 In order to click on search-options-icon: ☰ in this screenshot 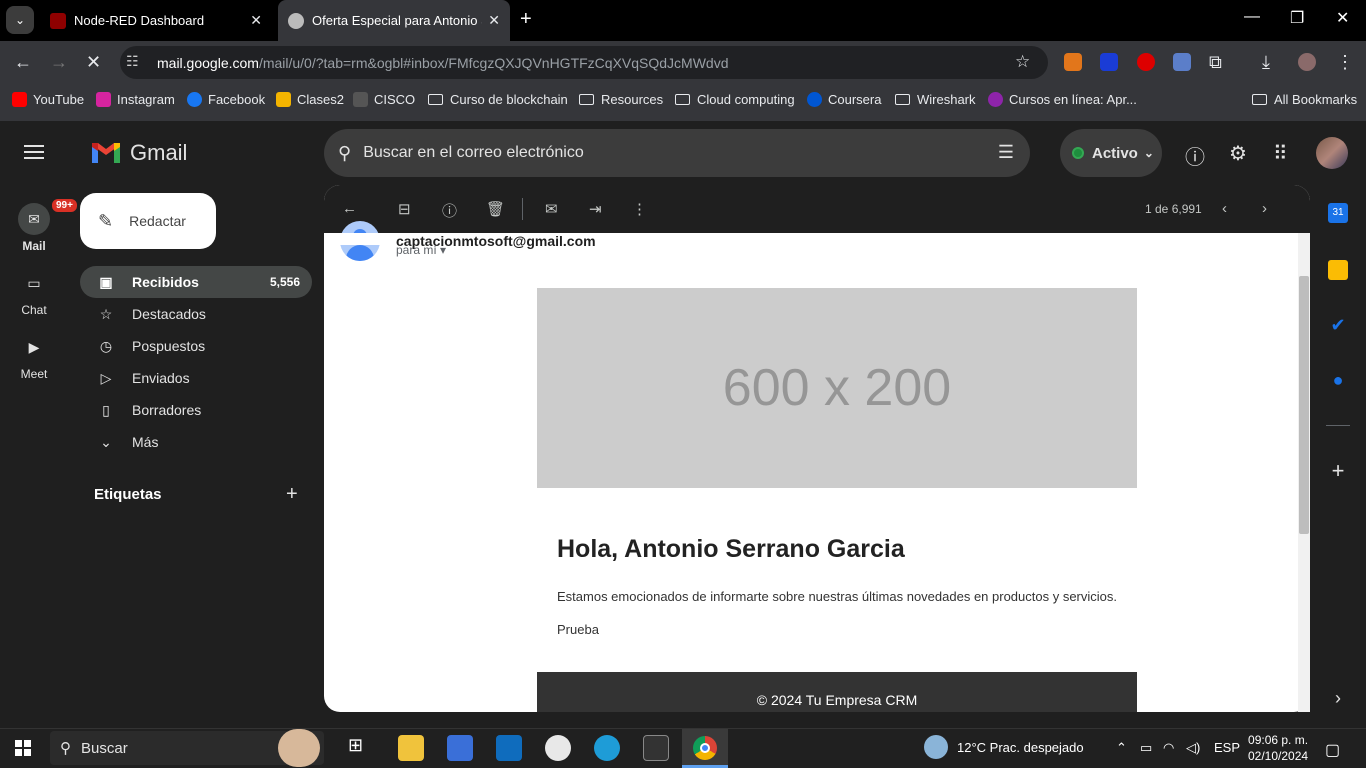, I will do `click(1006, 152)`.